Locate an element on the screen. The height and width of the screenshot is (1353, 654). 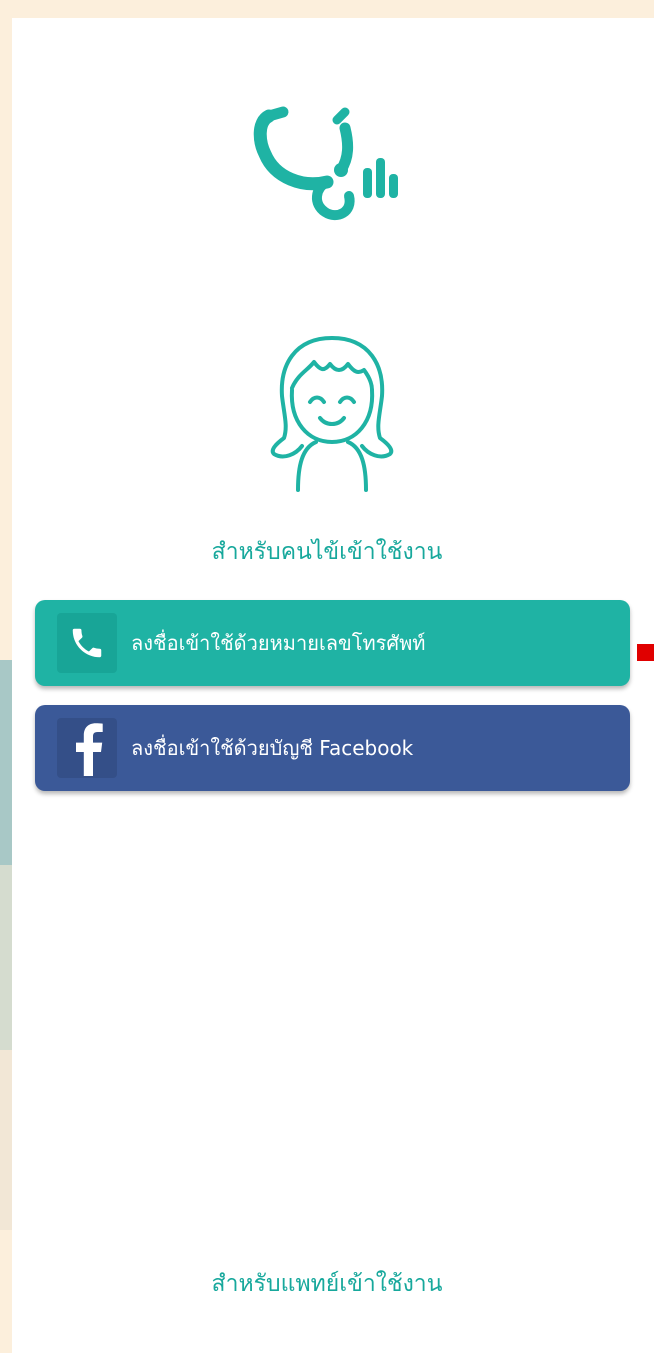
patient-avatar-icon is located at coordinates (332, 414).